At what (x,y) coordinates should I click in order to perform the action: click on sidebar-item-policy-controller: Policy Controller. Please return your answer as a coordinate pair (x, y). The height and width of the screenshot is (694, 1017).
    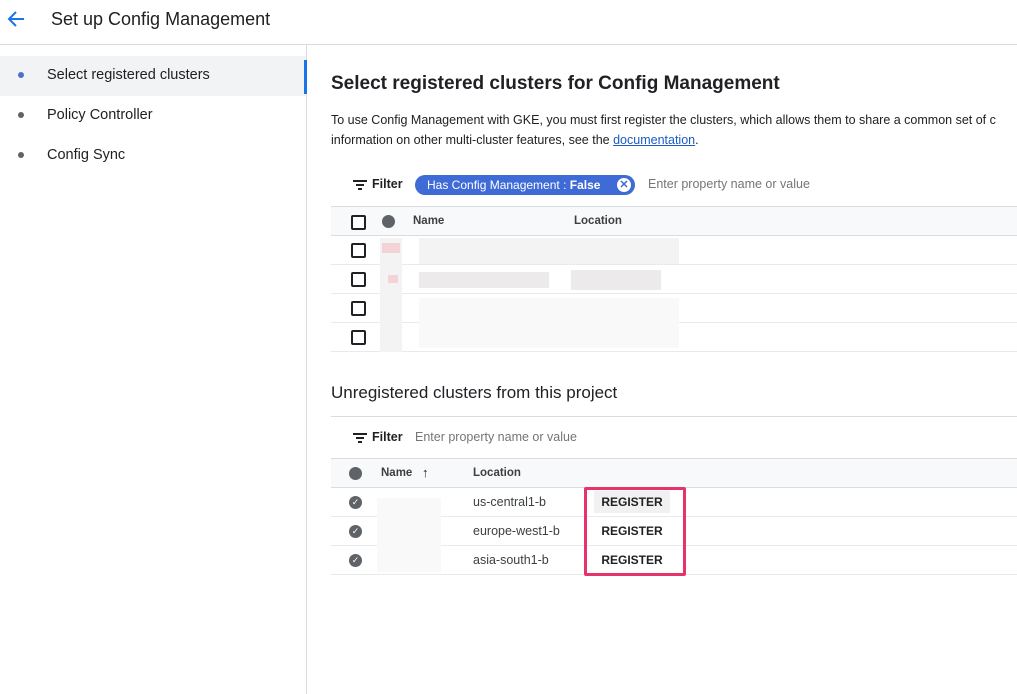
    Looking at the image, I should click on (153, 116).